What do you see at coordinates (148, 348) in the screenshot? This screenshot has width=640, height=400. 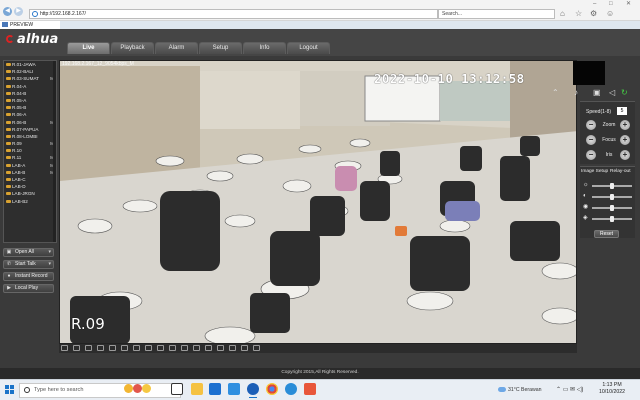 I see `split-a-icon` at bounding box center [148, 348].